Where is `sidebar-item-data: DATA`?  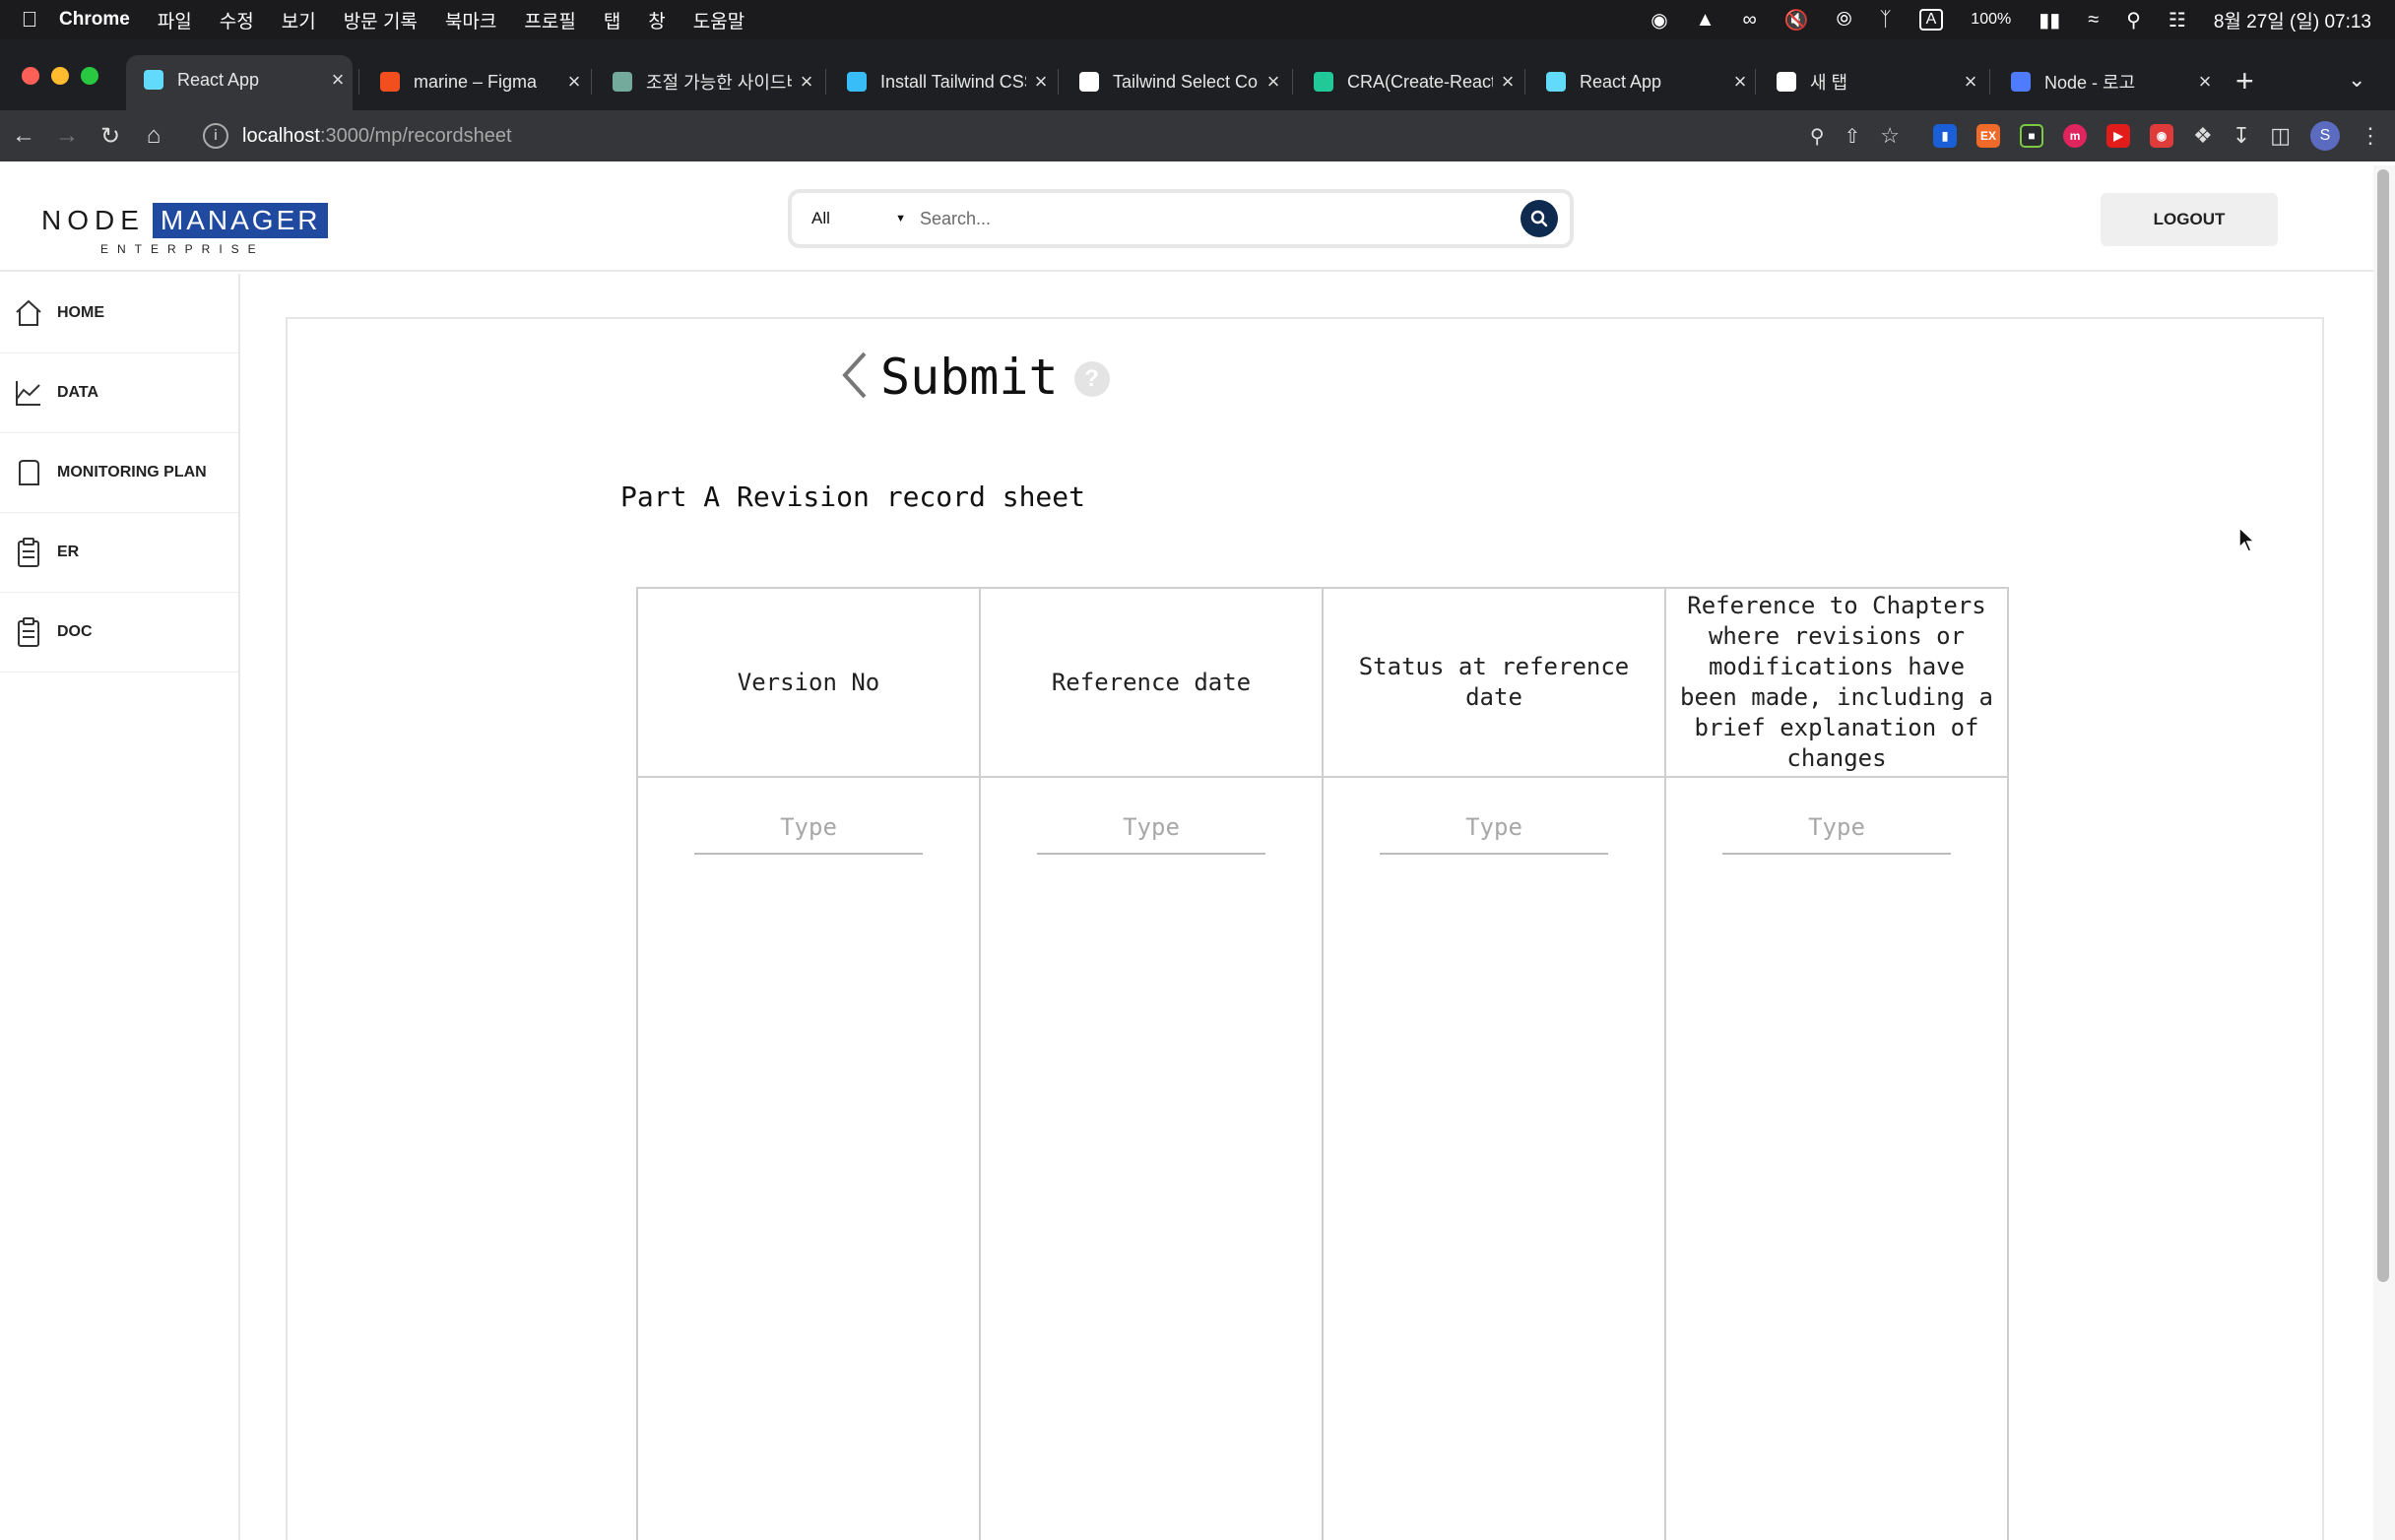 sidebar-item-data: DATA is located at coordinates (119, 393).